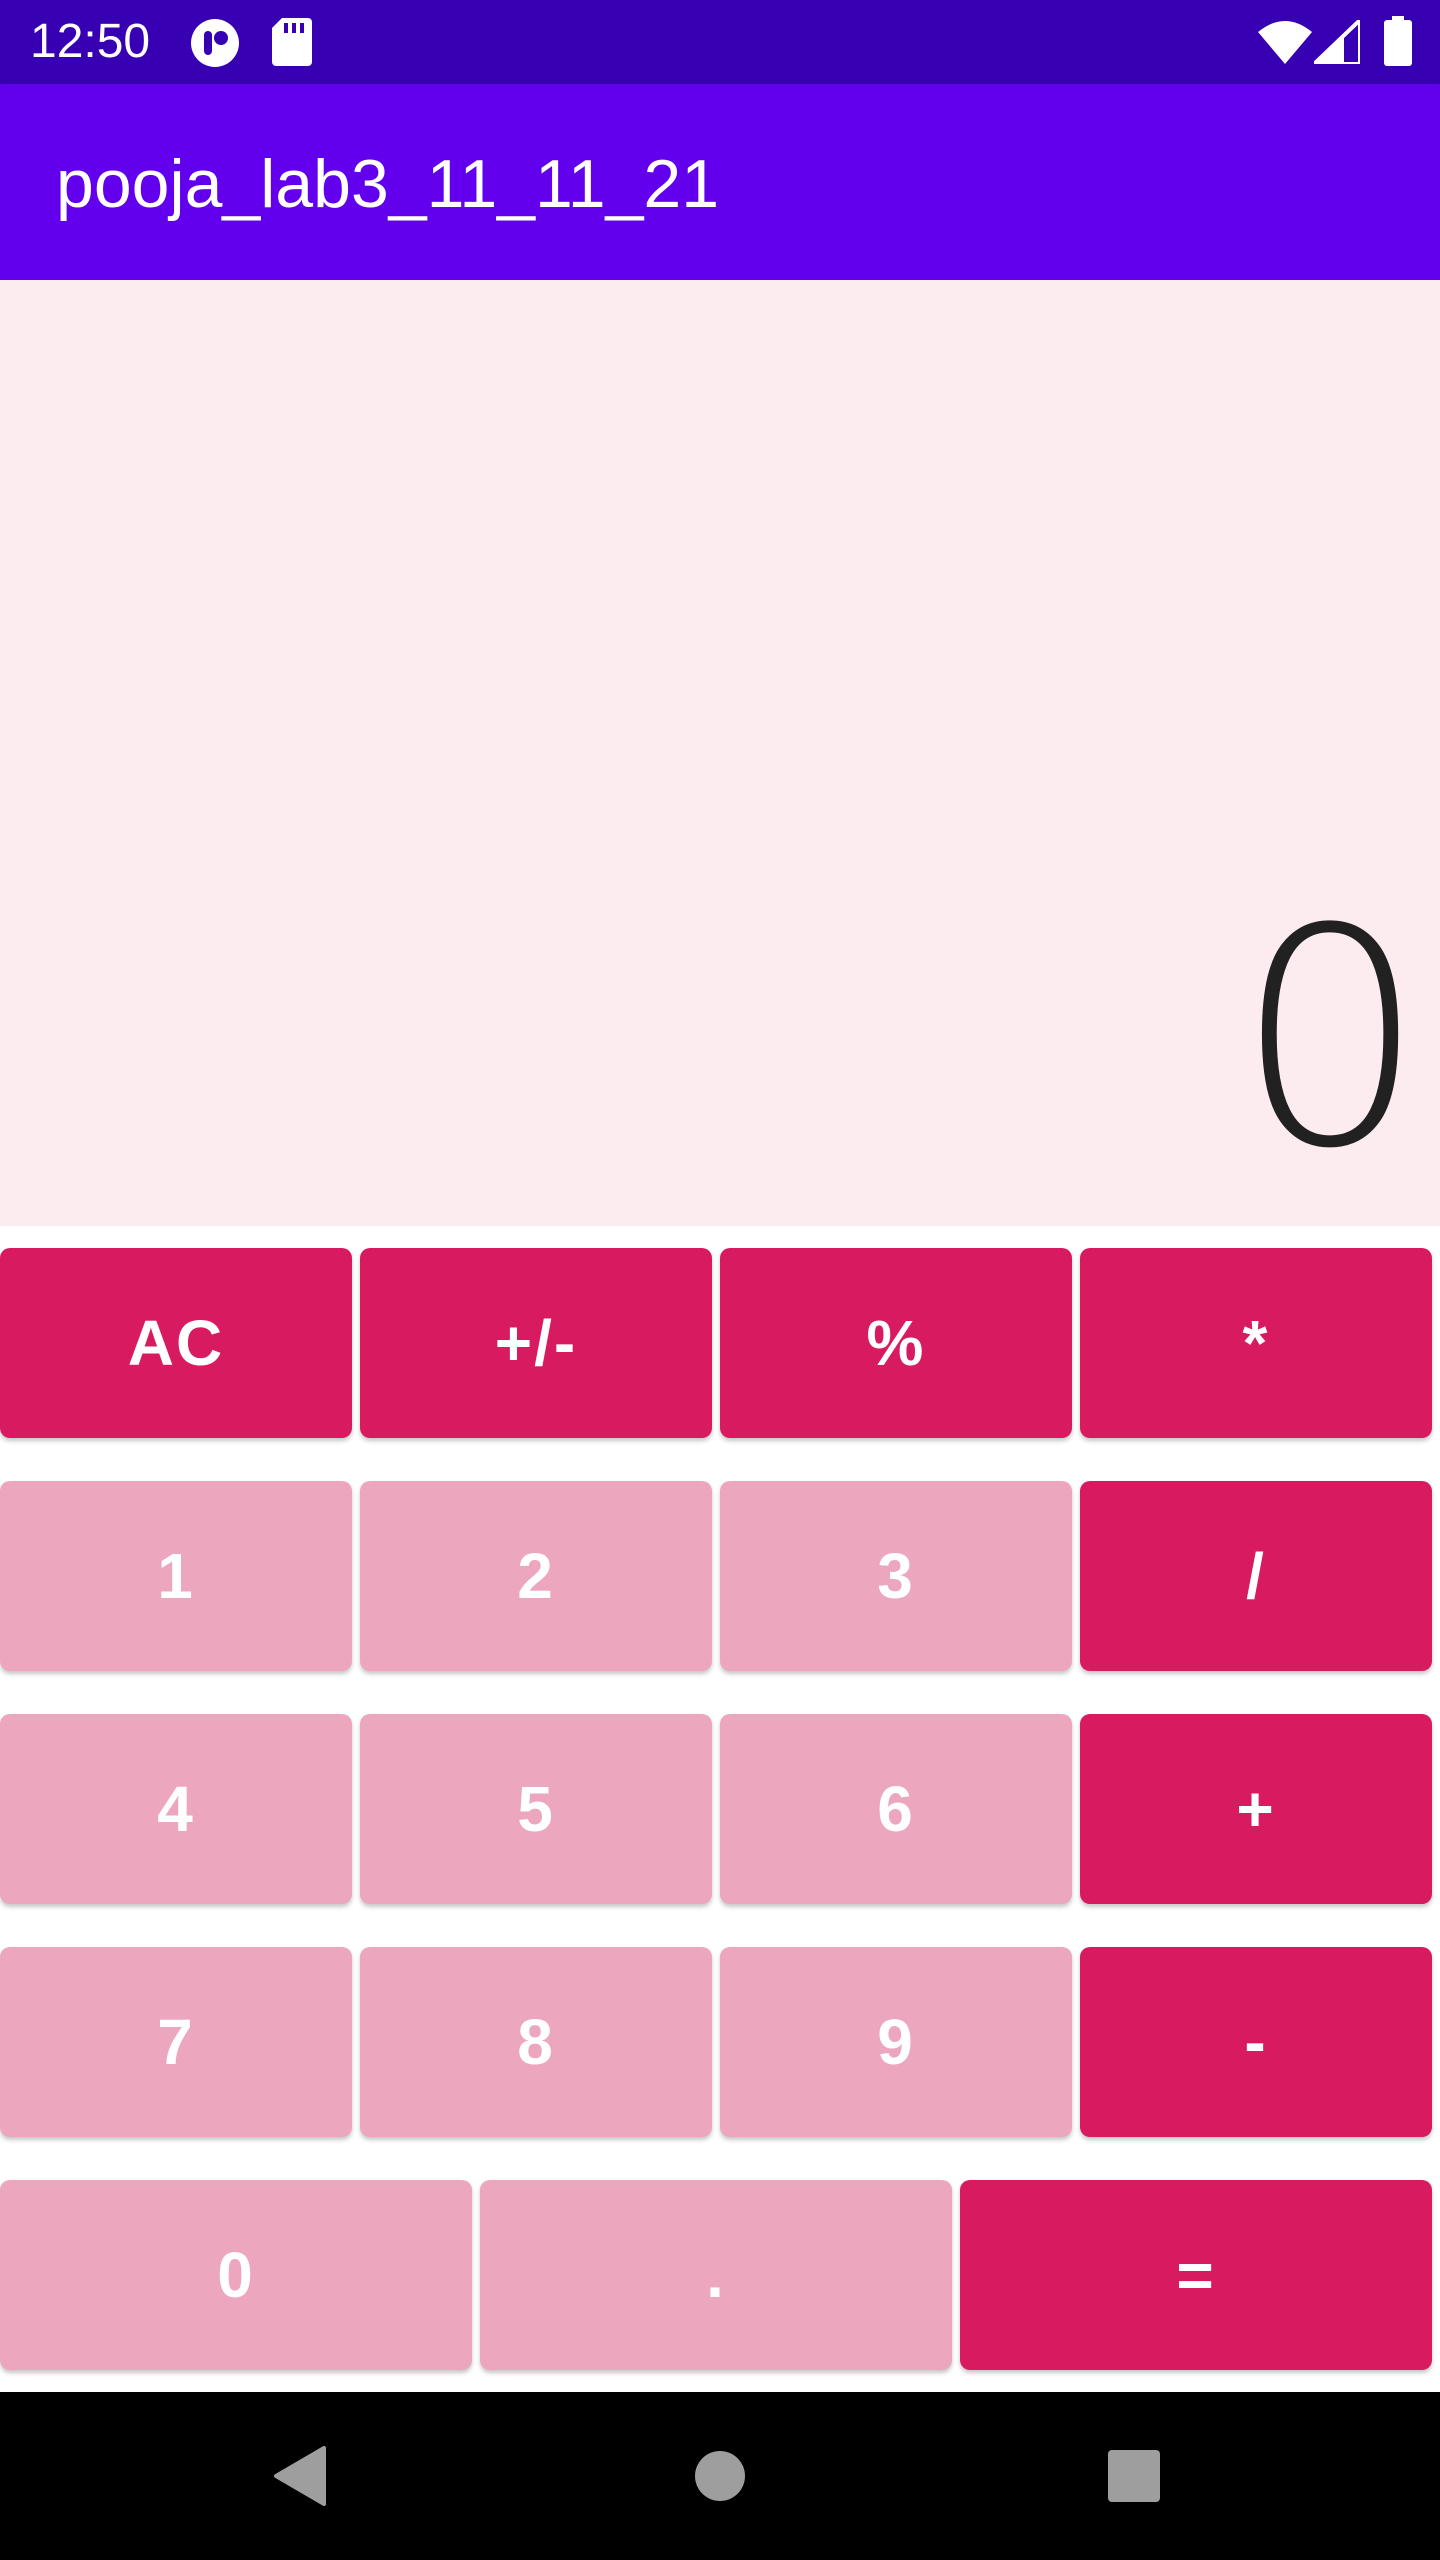 Image resolution: width=1440 pixels, height=2560 pixels. What do you see at coordinates (176, 2042) in the screenshot?
I see `digit-7-button: 7` at bounding box center [176, 2042].